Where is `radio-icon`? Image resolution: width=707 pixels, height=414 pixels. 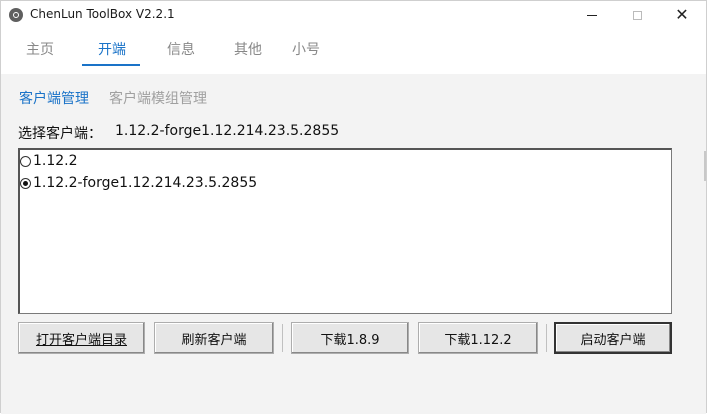 radio-icon is located at coordinates (25, 161).